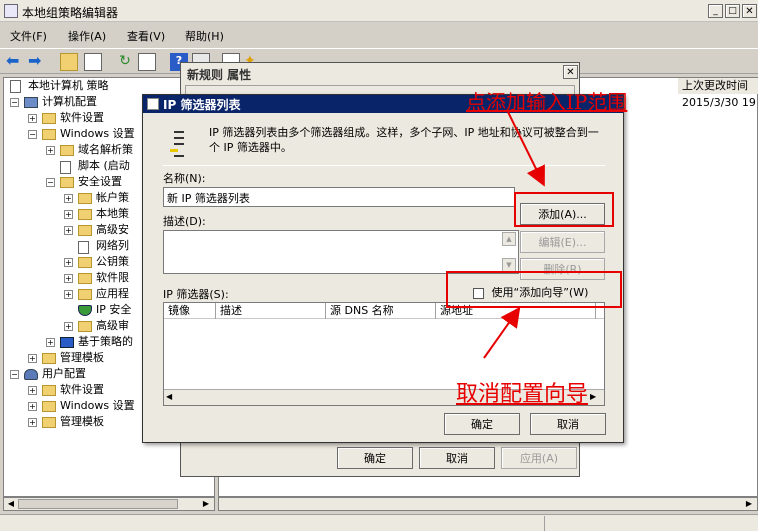 The width and height of the screenshot is (758, 531). What do you see at coordinates (502, 332) in the screenshot?
I see `arrow-to-wizard` at bounding box center [502, 332].